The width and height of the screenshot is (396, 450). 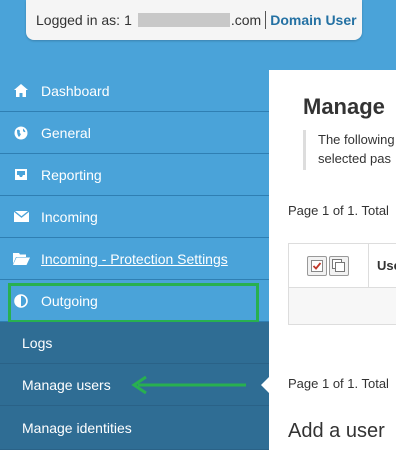 I want to click on user-role: Domain User, so click(x=313, y=20).